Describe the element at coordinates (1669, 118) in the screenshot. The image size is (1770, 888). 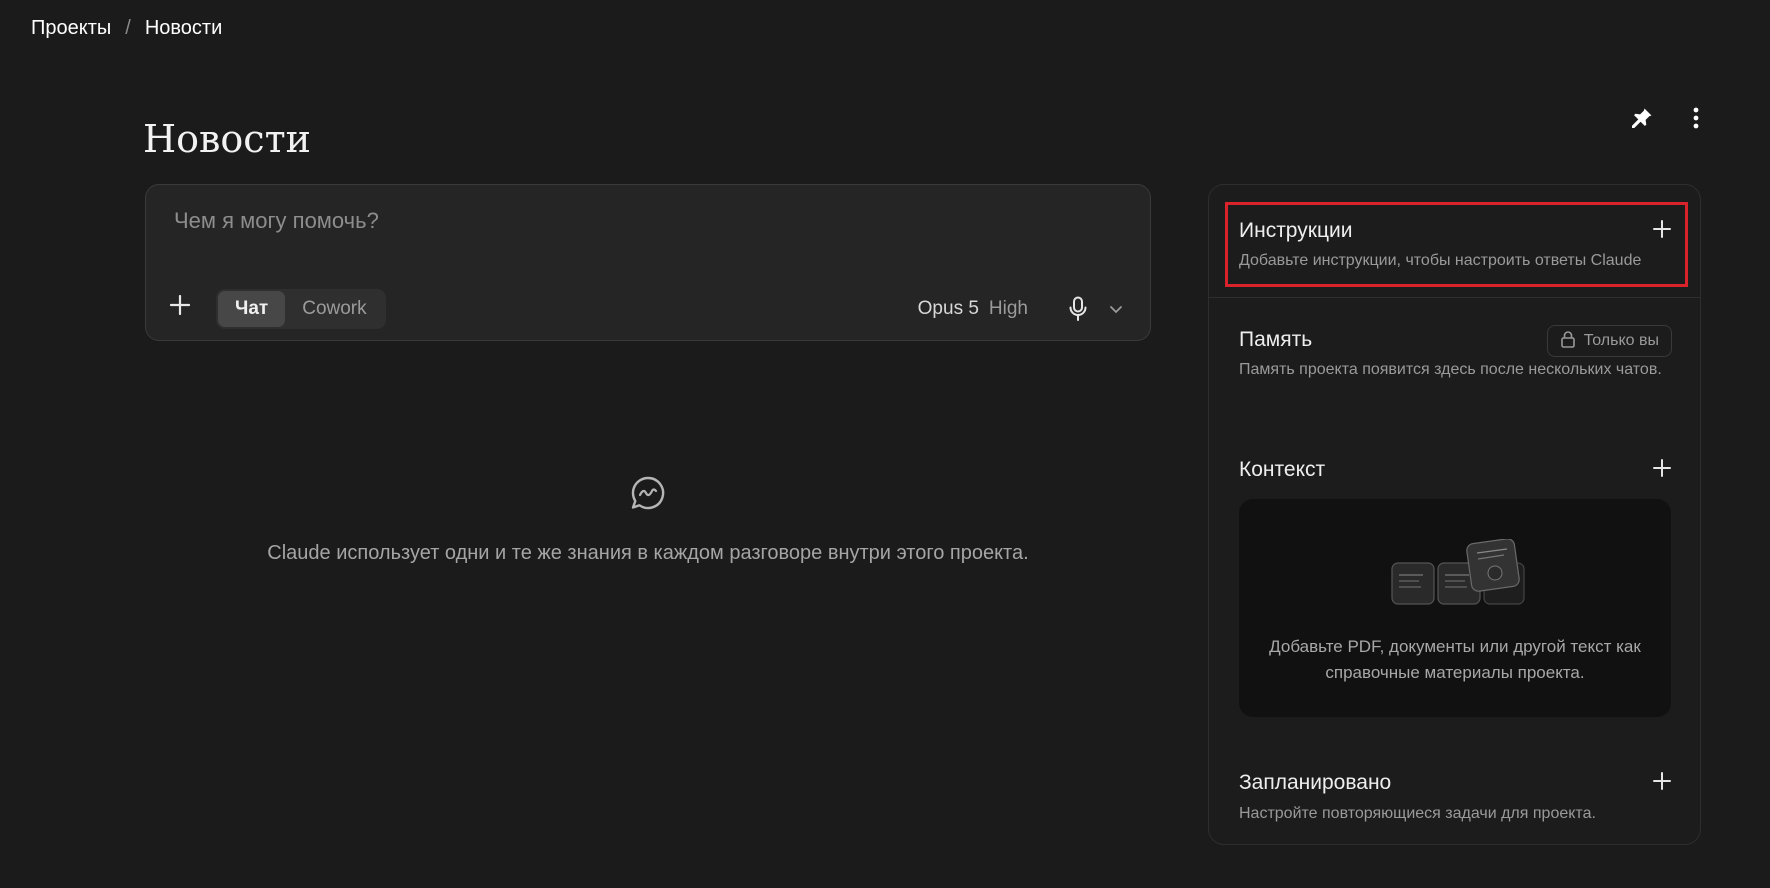
I see `header-actions` at that location.